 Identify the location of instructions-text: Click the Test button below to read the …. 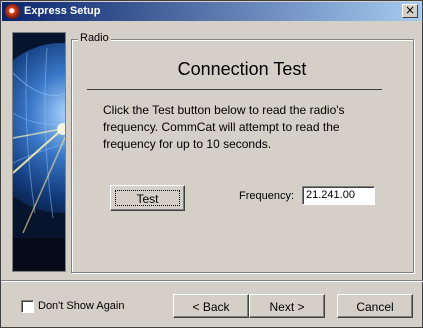
(224, 127).